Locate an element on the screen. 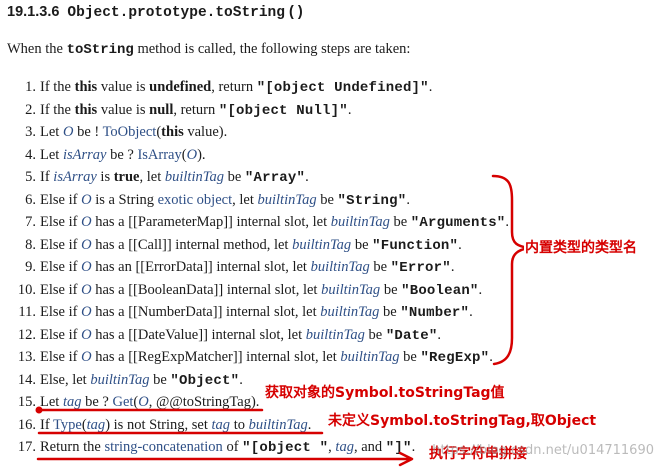 The image size is (660, 472). step-text-fragment: has an [[ErrorData]] internal slot, let is located at coordinates (201, 267).